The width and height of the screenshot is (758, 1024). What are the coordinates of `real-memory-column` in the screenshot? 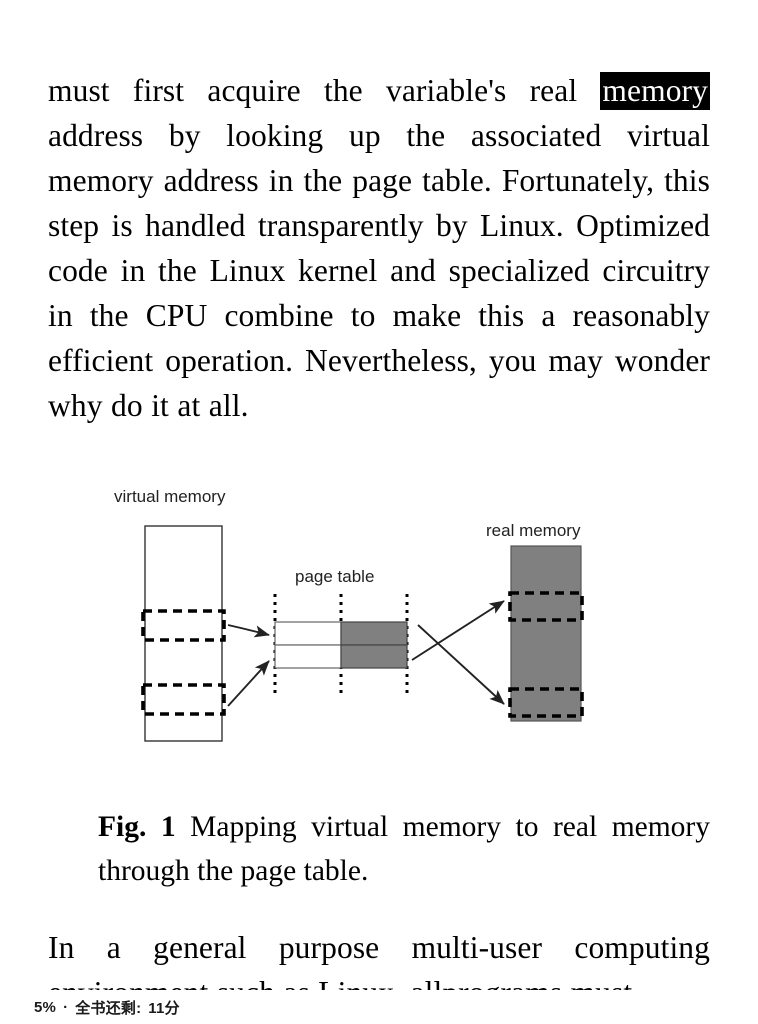 It's located at (546, 633).